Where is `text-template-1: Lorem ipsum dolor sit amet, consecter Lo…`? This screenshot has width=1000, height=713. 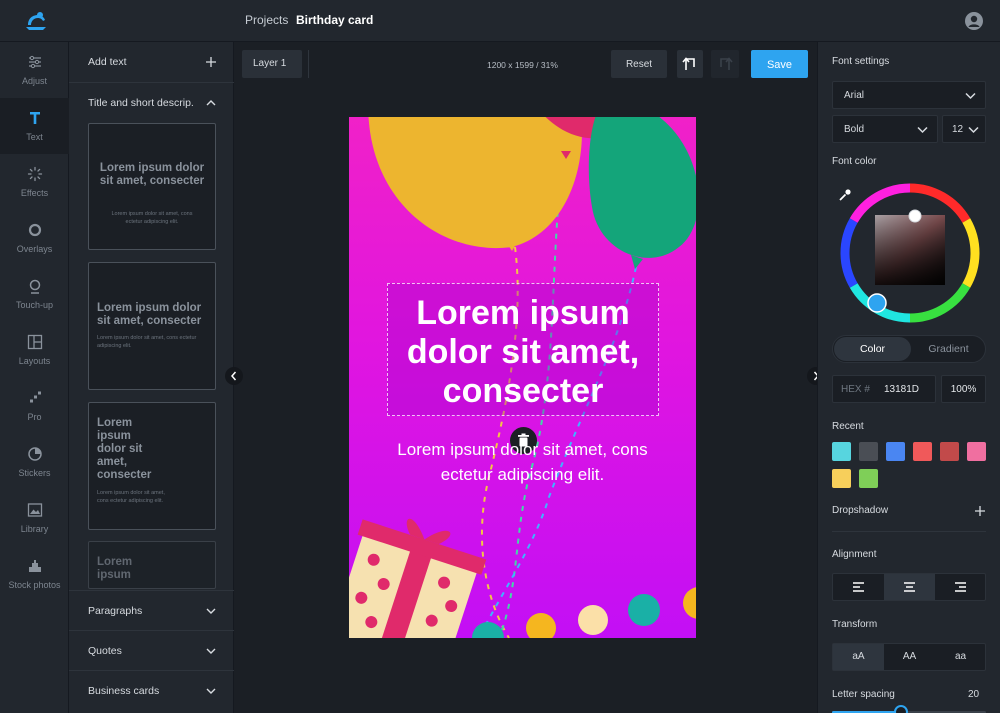 text-template-1: Lorem ipsum dolor sit amet, consecter Lo… is located at coordinates (152, 186).